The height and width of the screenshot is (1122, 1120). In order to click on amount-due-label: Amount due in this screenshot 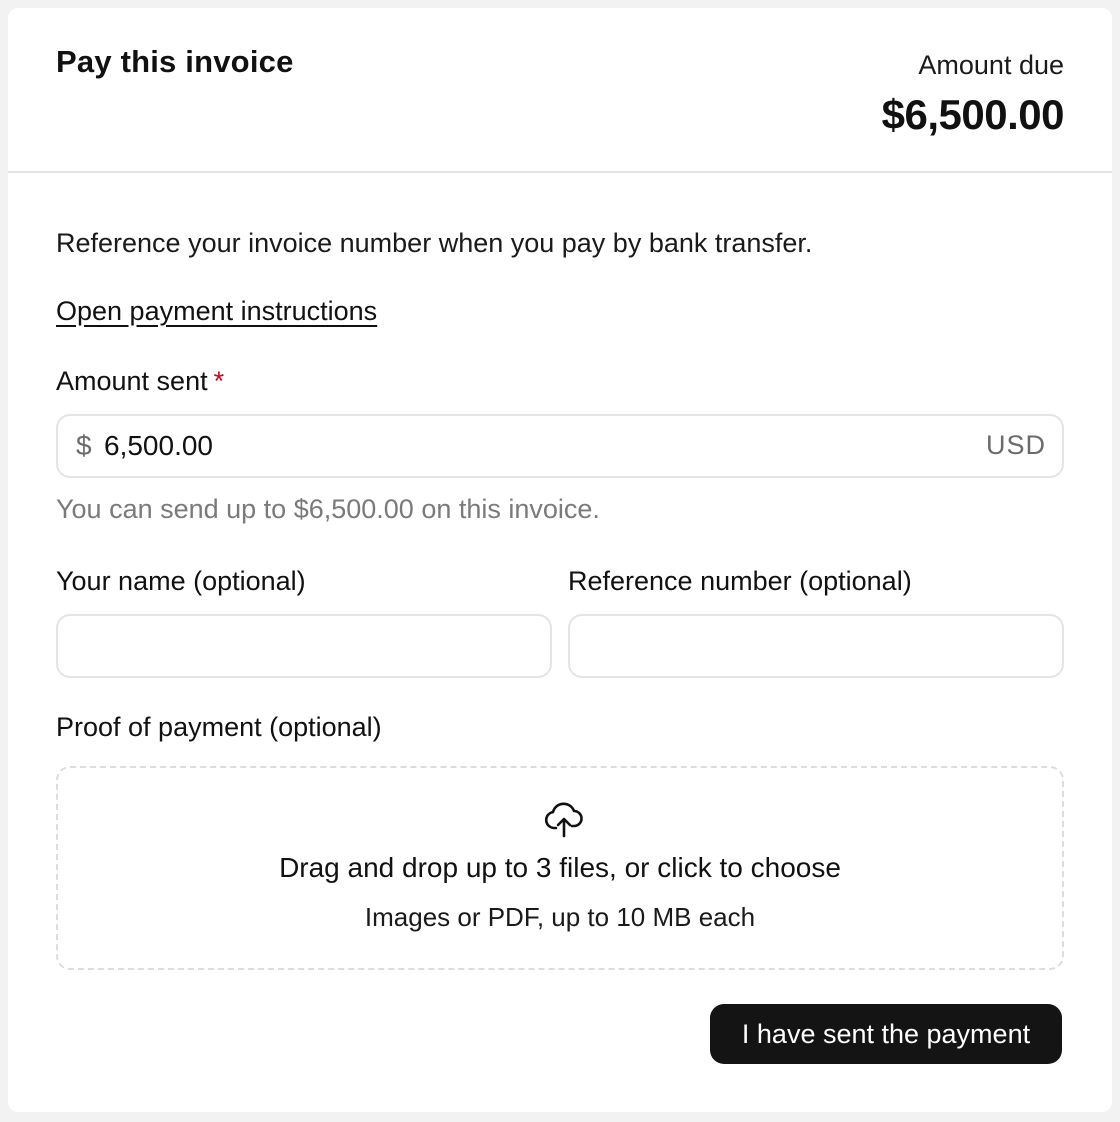, I will do `click(991, 65)`.